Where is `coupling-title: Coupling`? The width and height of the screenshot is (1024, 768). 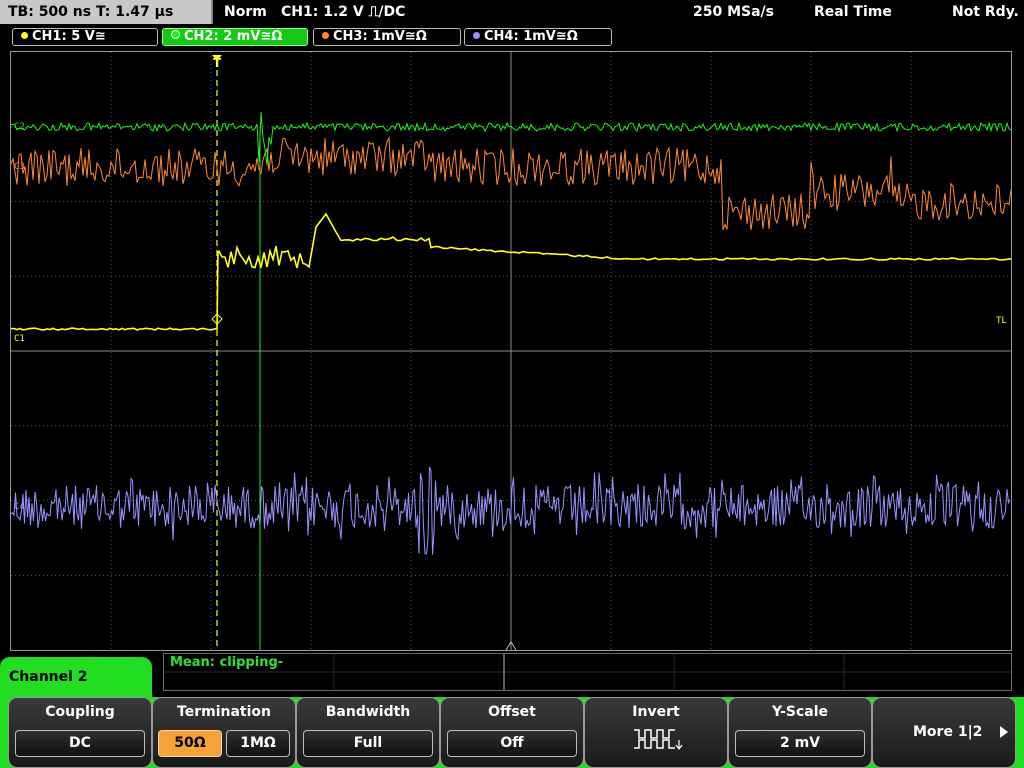
coupling-title: Coupling is located at coordinates (80, 712).